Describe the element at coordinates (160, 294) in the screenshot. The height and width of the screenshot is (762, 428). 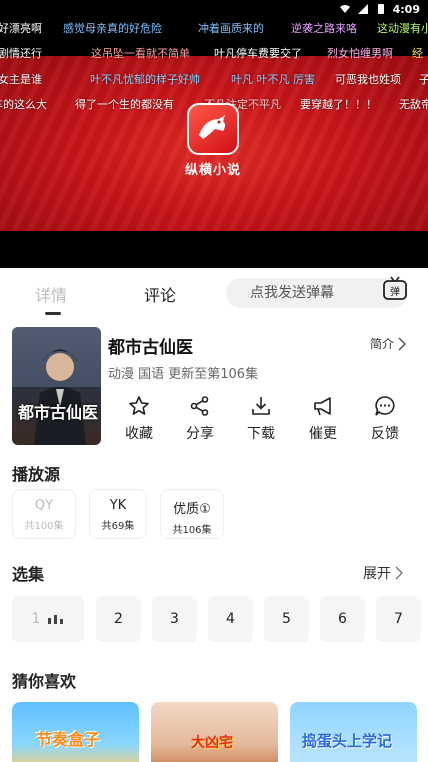
I see `tab-comment: 评论` at that location.